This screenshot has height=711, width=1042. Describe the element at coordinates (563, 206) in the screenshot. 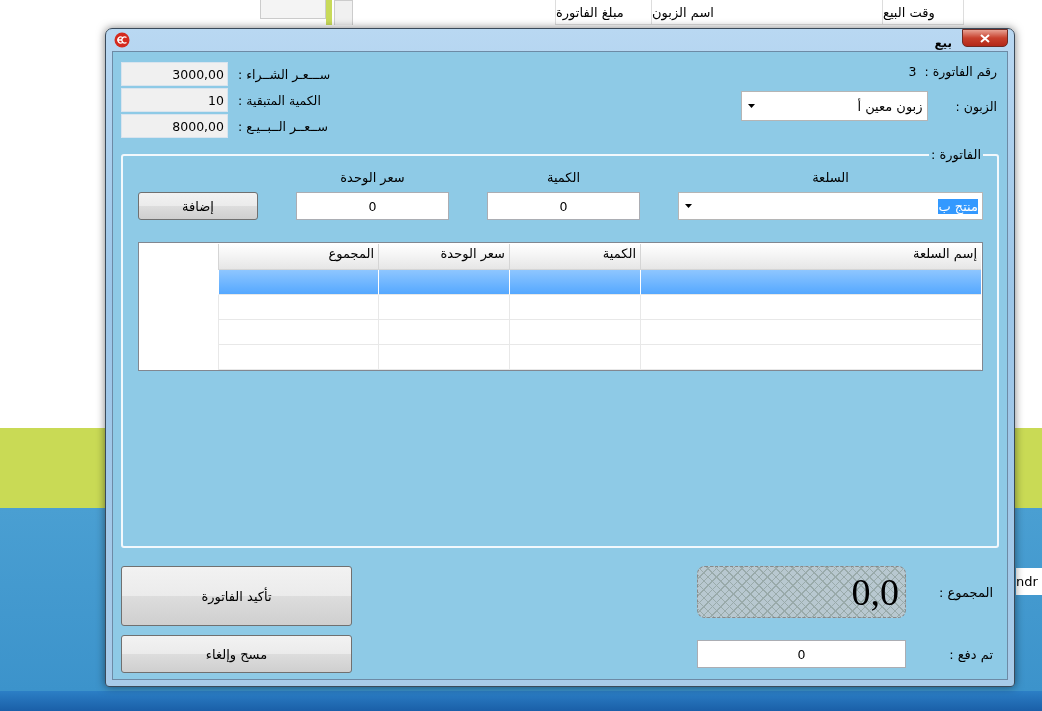

I see `quantity-field: 0` at that location.